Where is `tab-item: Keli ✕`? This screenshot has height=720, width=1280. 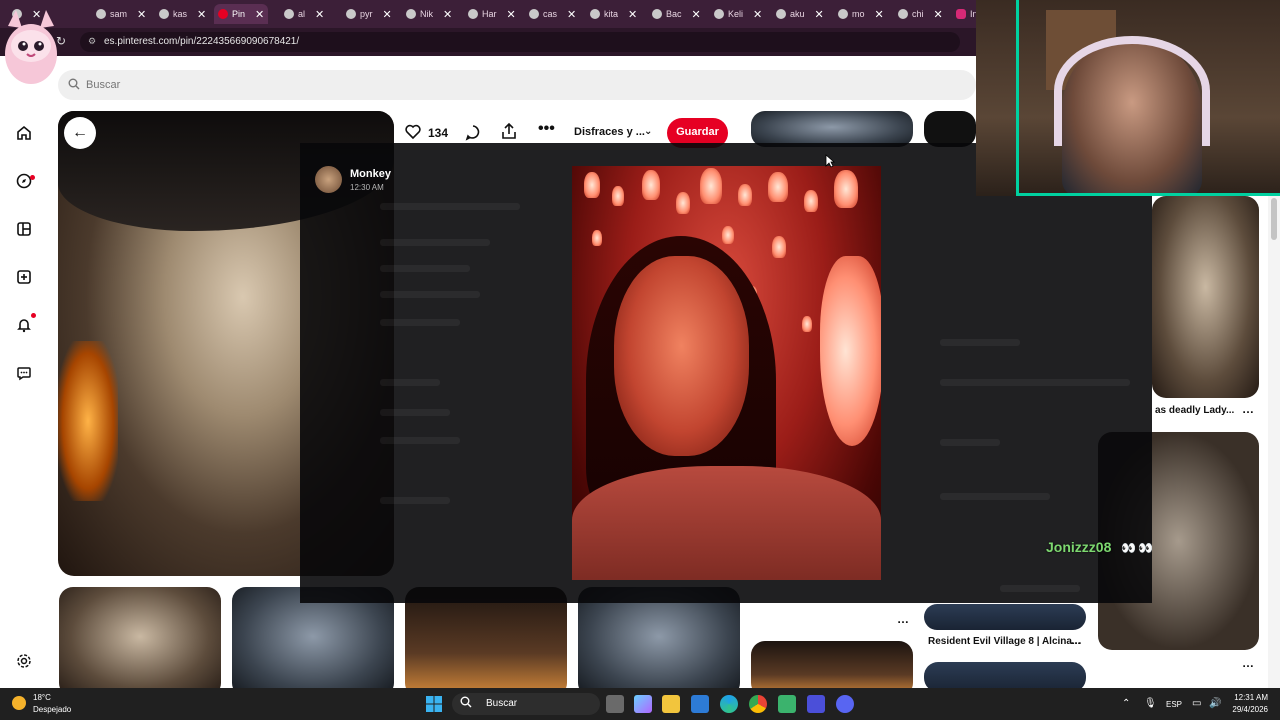 tab-item: Keli ✕ is located at coordinates (738, 14).